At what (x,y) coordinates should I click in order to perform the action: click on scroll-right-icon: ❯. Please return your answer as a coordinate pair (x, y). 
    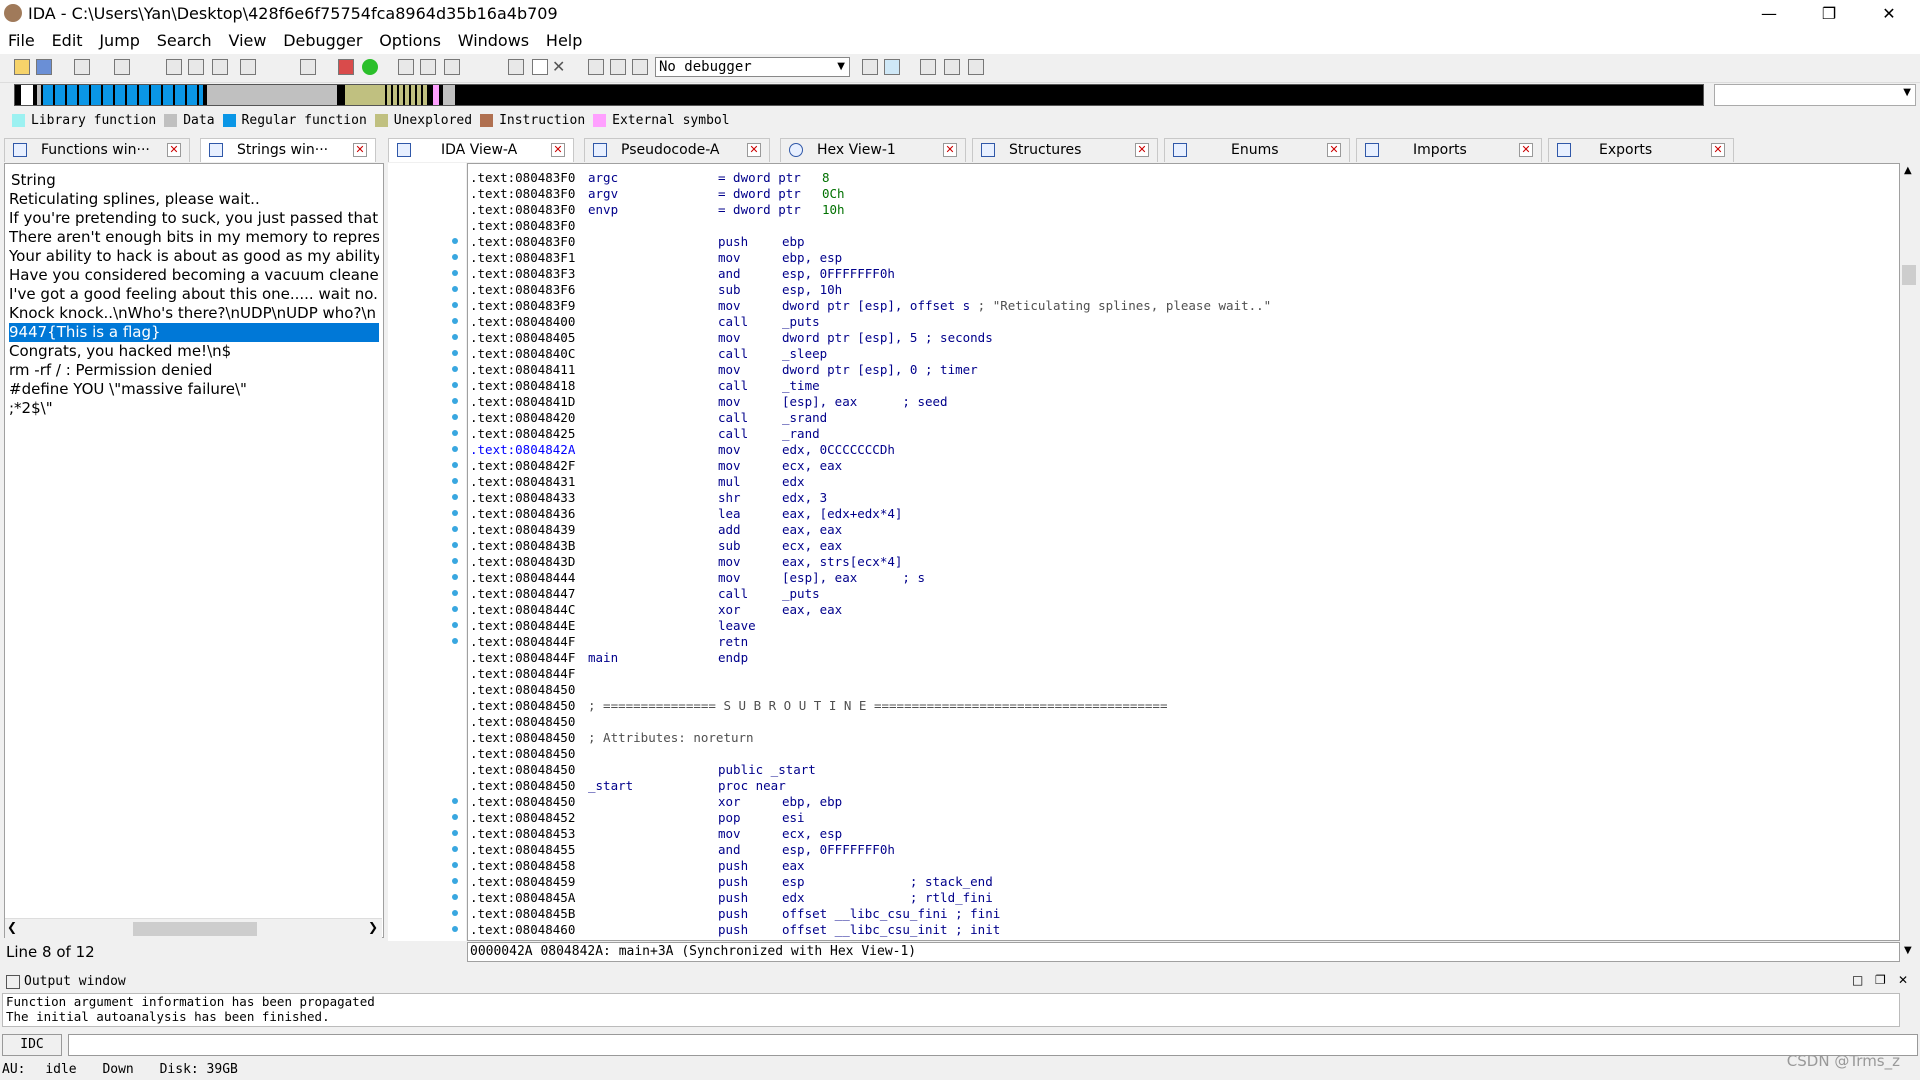
    Looking at the image, I should click on (373, 927).